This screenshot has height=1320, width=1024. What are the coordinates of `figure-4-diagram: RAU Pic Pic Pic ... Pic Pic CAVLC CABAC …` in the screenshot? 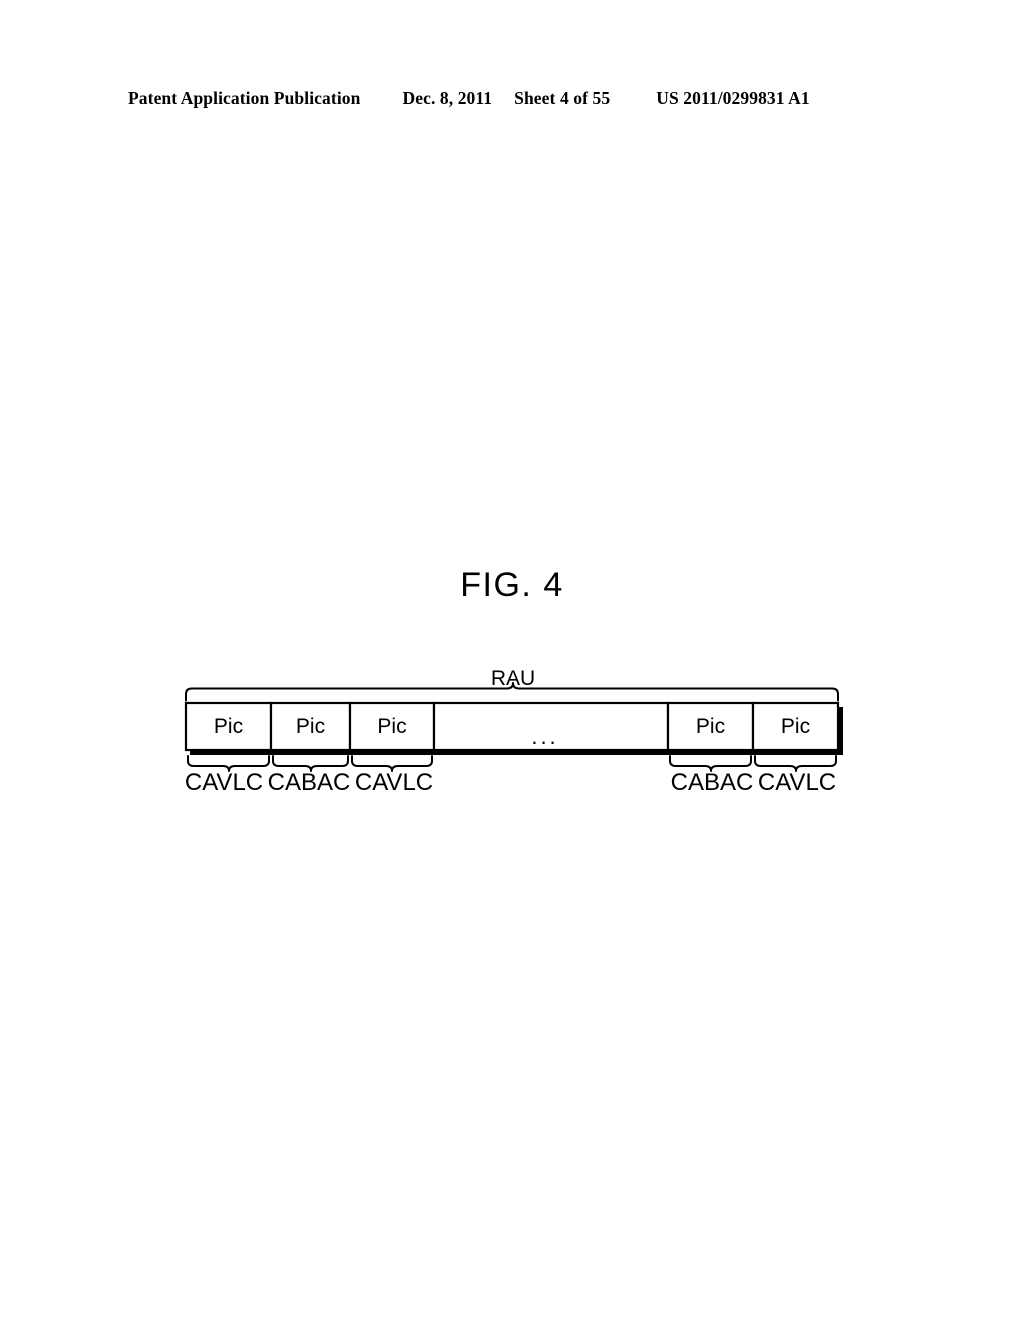 It's located at (512, 735).